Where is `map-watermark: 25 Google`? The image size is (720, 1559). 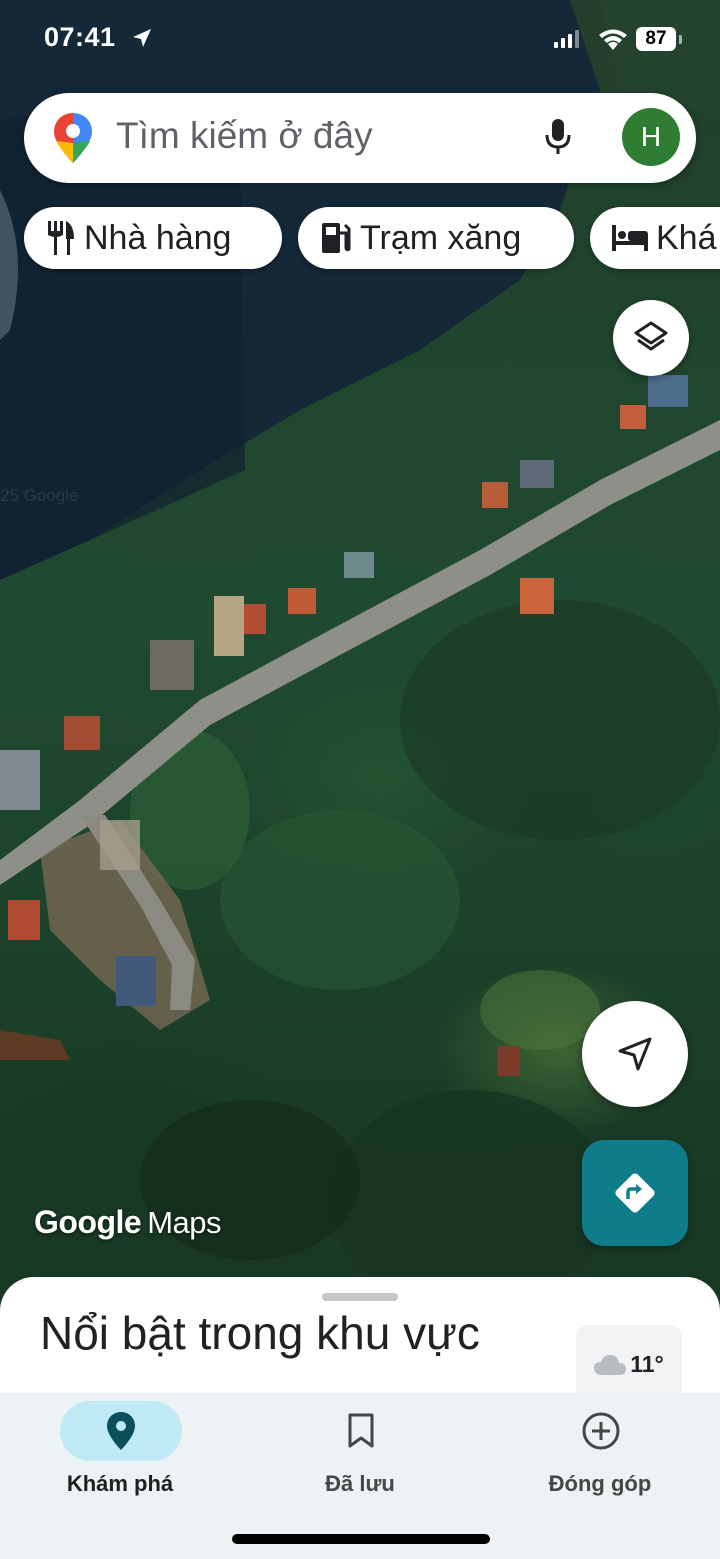 map-watermark: 25 Google is located at coordinates (39, 495).